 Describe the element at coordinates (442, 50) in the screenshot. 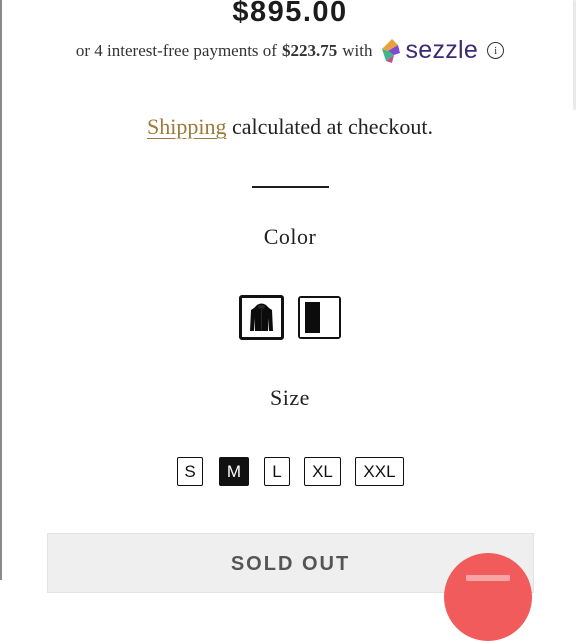

I see `sezzle-wordmark: sezzle` at that location.